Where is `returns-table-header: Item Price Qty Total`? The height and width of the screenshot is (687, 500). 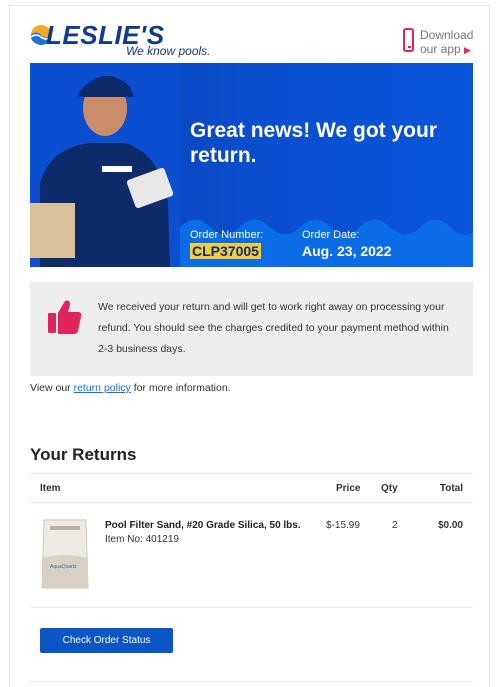
returns-table-header: Item Price Qty Total is located at coordinates (251, 488).